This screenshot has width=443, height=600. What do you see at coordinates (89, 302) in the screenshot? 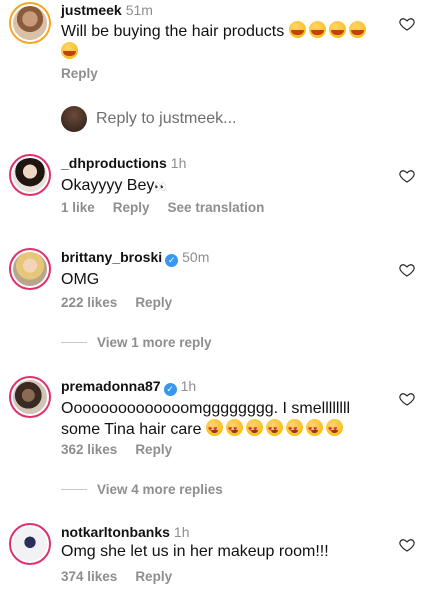
I see `like-count: 222 likes` at bounding box center [89, 302].